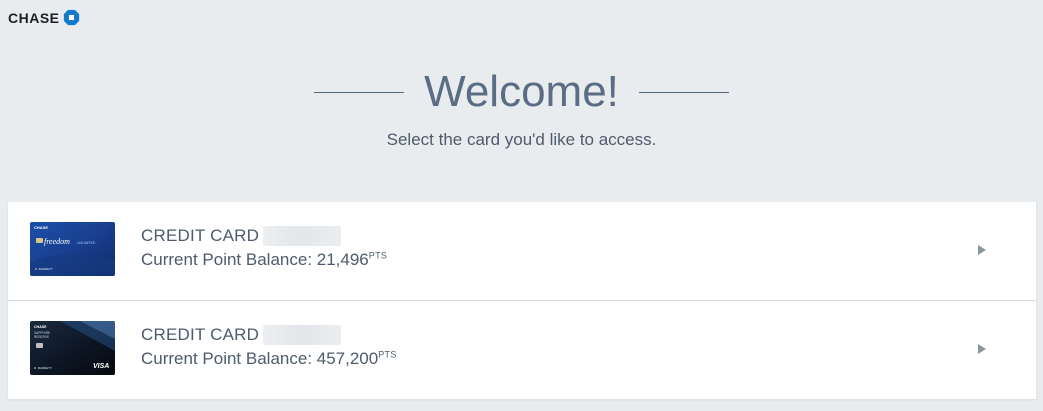 Image resolution: width=1043 pixels, height=411 pixels. I want to click on card-art-product-sub: UNLIMITED, so click(86, 243).